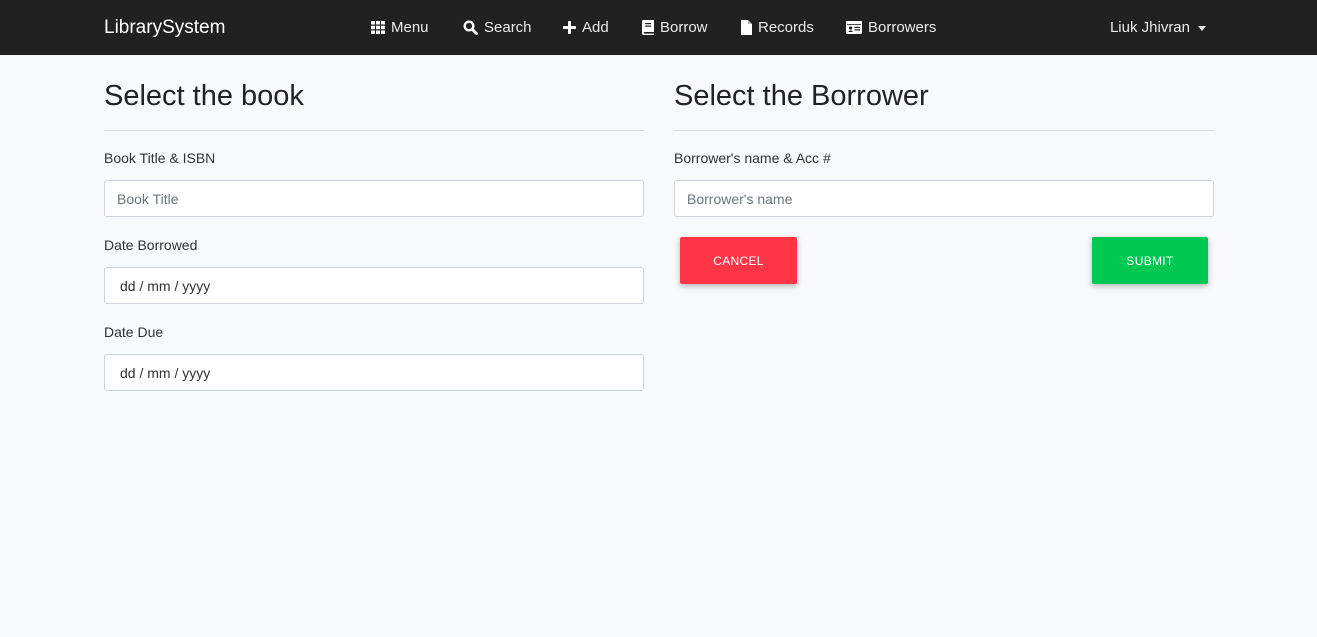 The image size is (1317, 637). I want to click on grid-icon, so click(378, 27).